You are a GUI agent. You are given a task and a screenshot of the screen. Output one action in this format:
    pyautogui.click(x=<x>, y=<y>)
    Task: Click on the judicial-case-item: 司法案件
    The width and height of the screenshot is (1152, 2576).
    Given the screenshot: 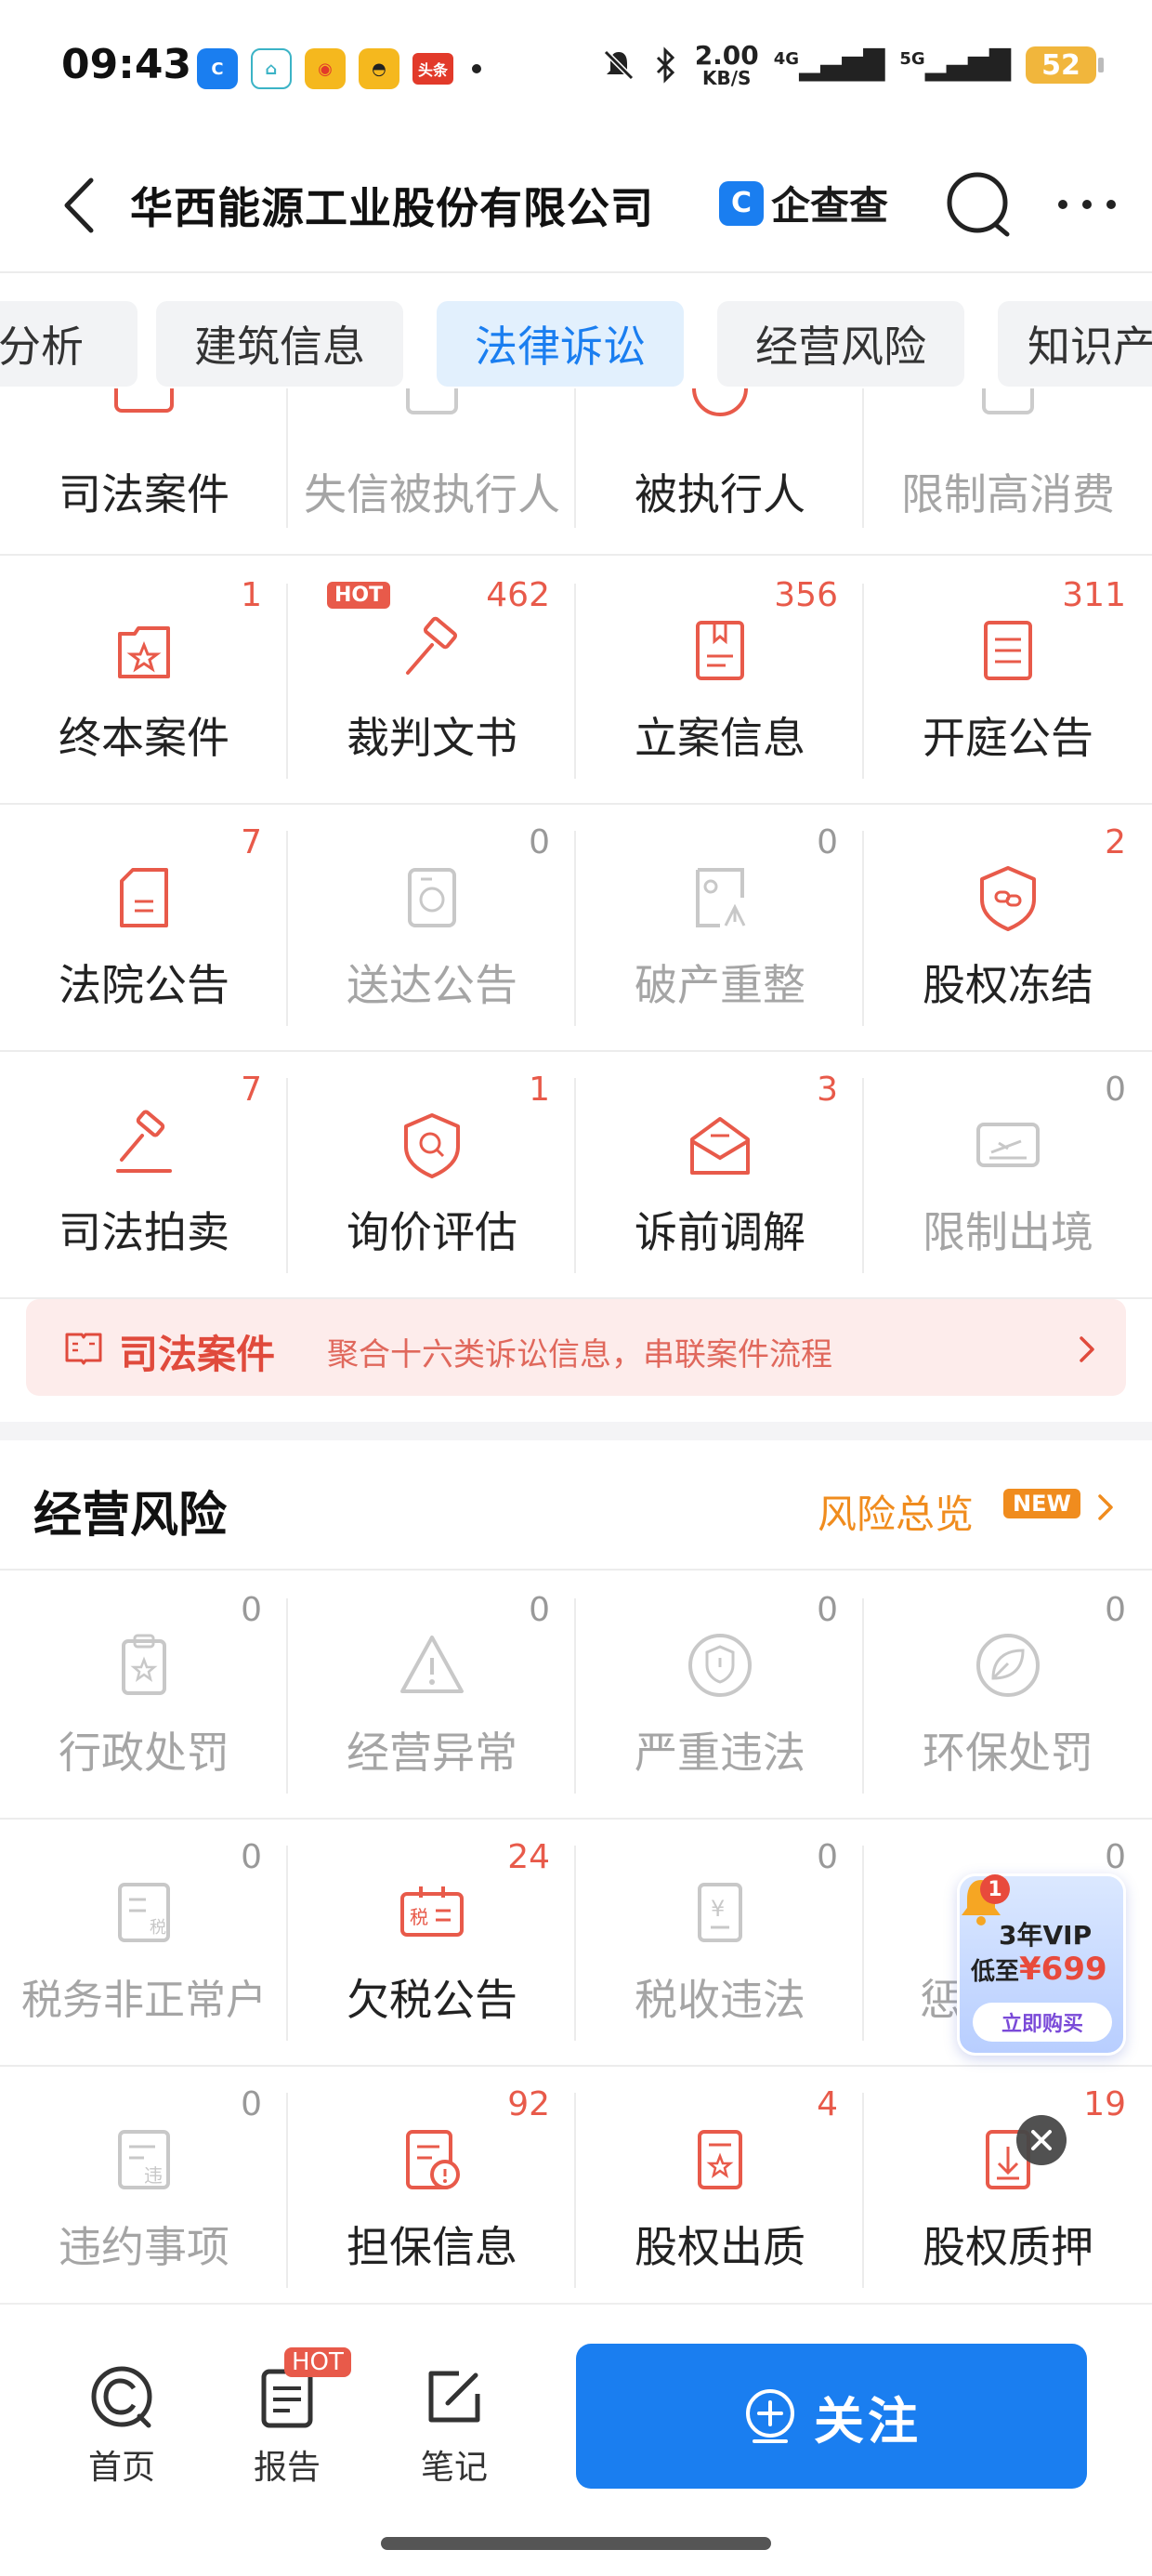 What is the action you would take?
    pyautogui.click(x=144, y=471)
    